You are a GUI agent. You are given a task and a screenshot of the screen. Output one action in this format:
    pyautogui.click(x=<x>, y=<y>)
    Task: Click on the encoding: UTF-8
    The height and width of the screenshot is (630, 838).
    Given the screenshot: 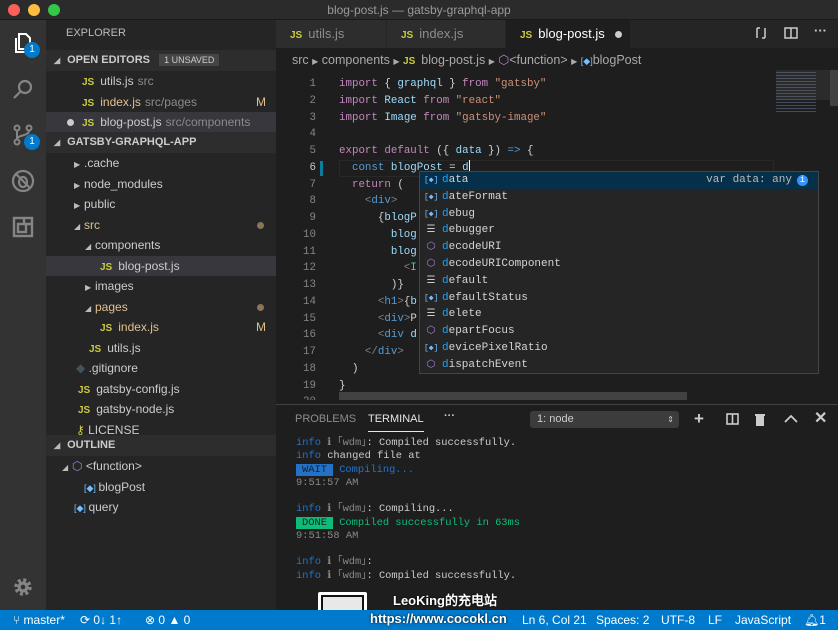 What is the action you would take?
    pyautogui.click(x=678, y=620)
    